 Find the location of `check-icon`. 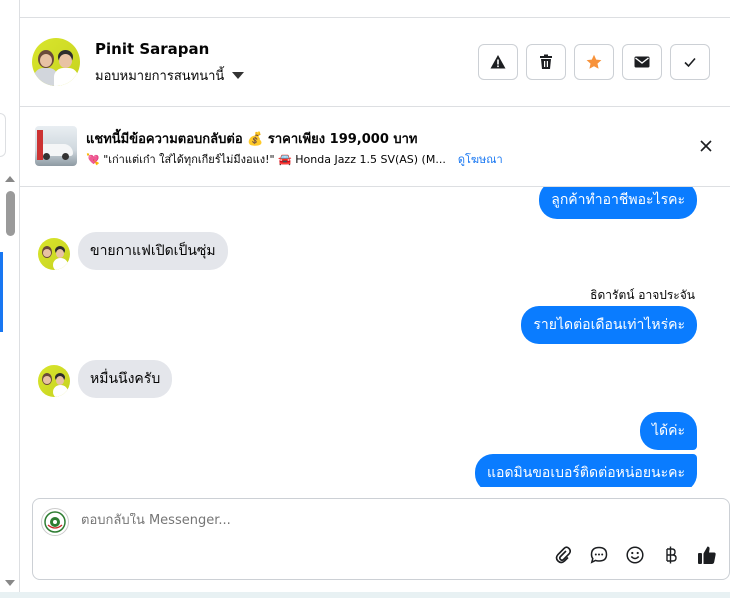

check-icon is located at coordinates (690, 62).